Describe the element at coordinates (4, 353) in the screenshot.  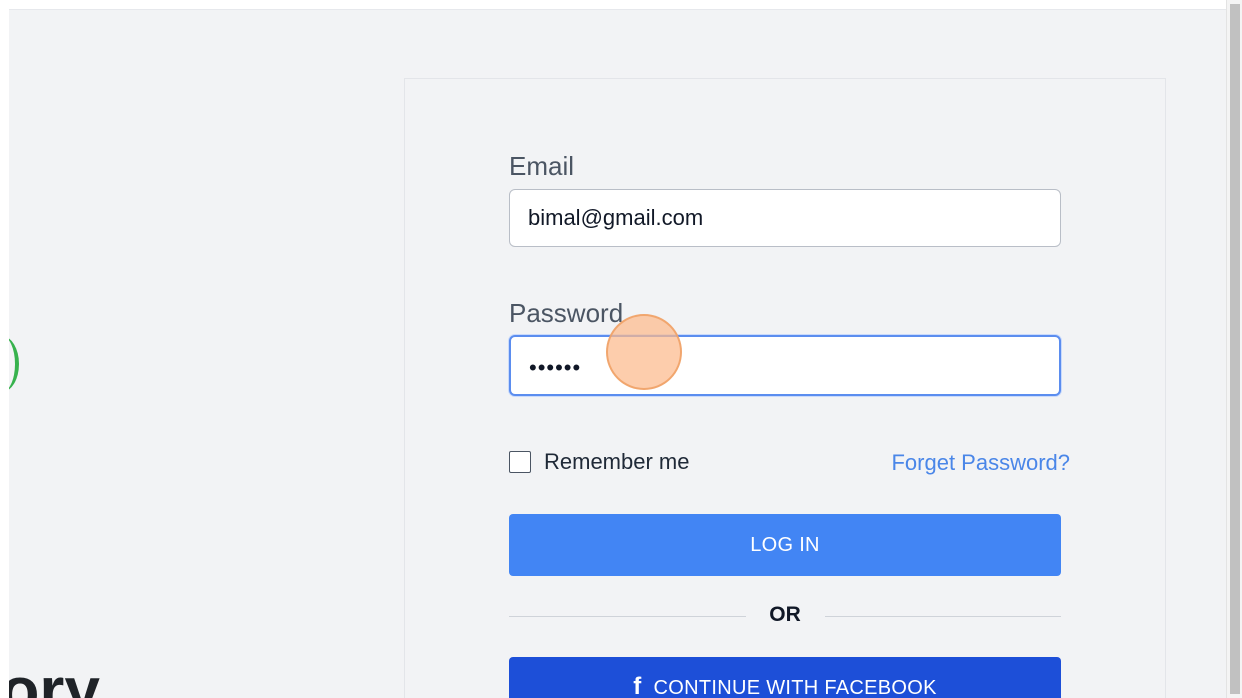
I see `left-edge` at that location.